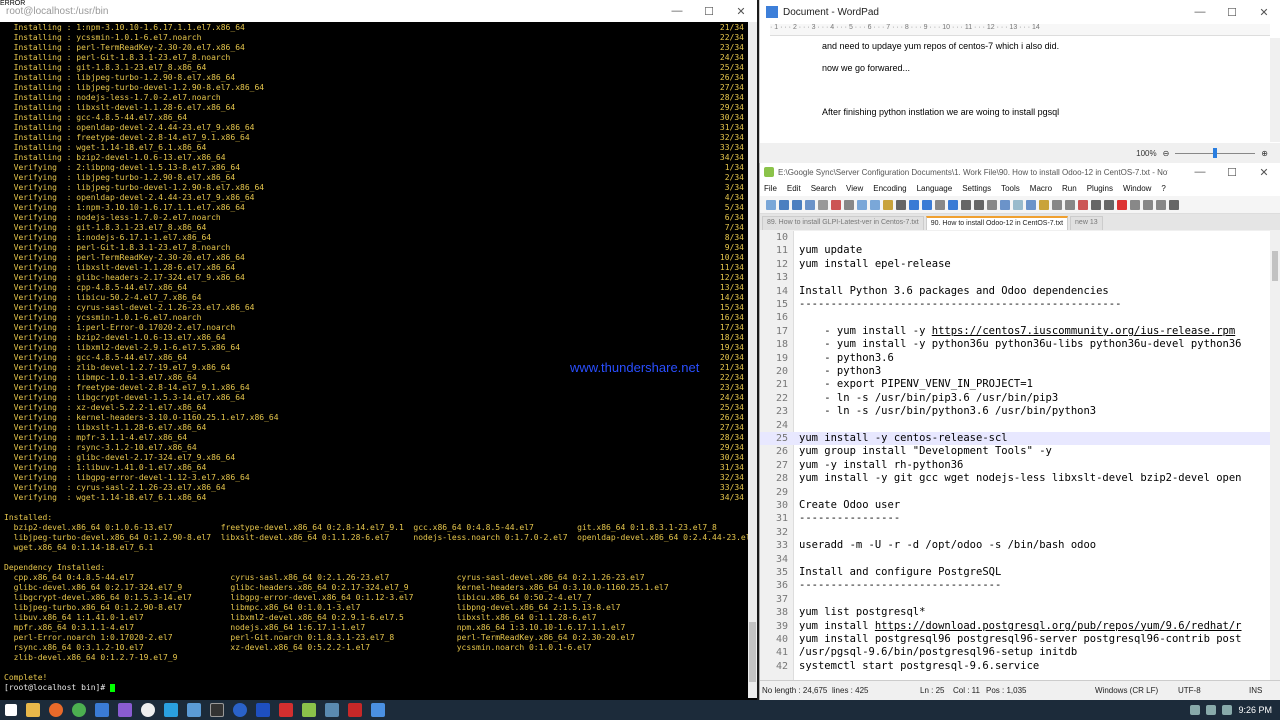  What do you see at coordinates (1069, 188) in the screenshot?
I see `menu-item: Run` at bounding box center [1069, 188].